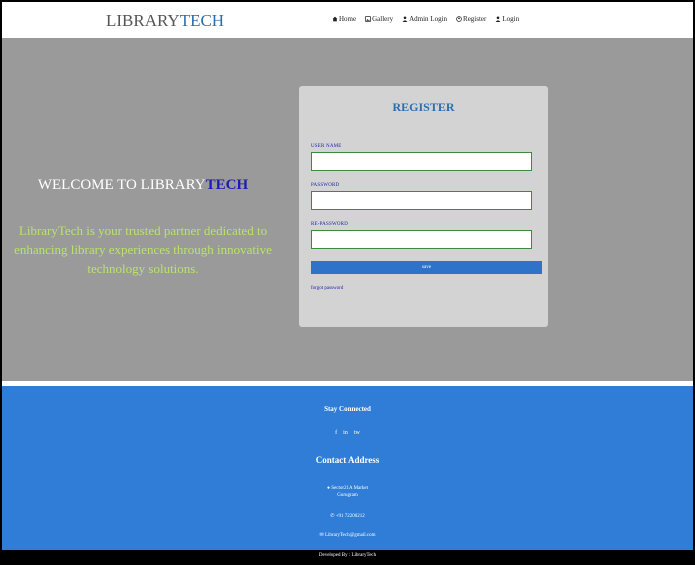 The width and height of the screenshot is (695, 565). I want to click on nav-gallery-label: Gallery, so click(383, 19).